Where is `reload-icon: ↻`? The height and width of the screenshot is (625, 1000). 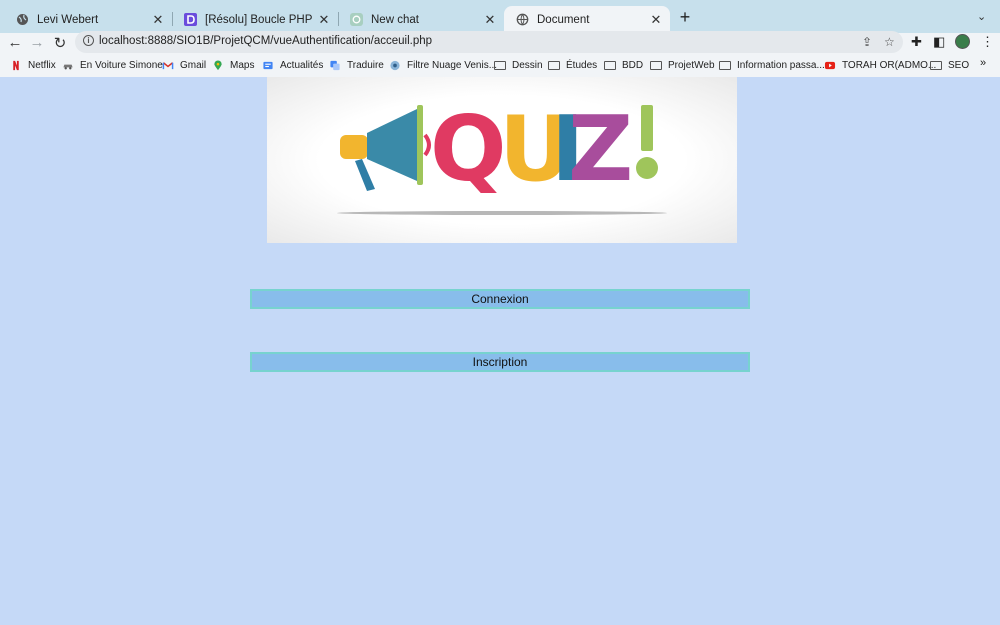
reload-icon: ↻ is located at coordinates (60, 43).